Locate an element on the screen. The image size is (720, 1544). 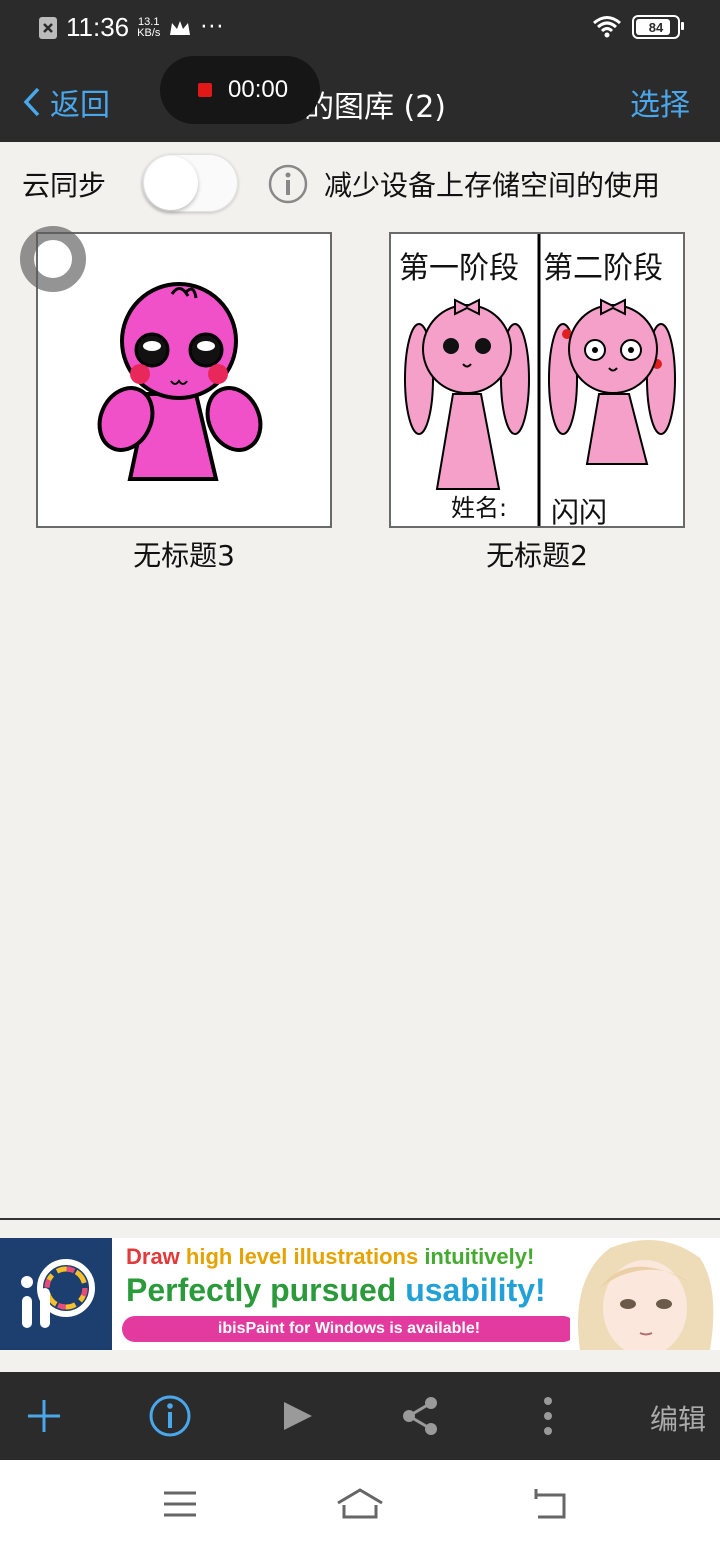
recent-apps-button is located at coordinates (180, 1504).